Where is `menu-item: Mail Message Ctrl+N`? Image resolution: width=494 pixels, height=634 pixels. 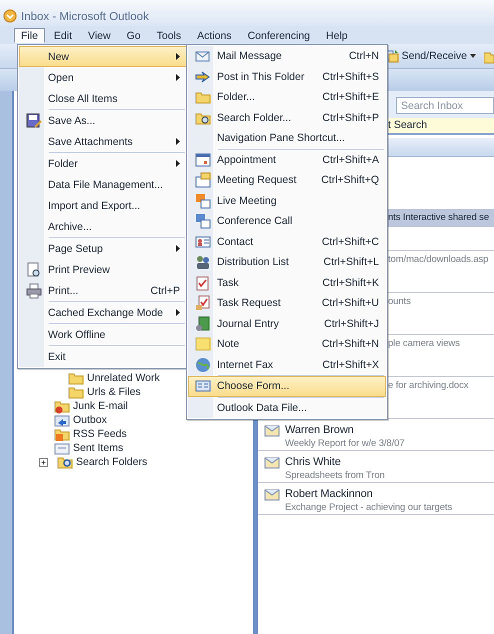 menu-item: Mail Message Ctrl+N is located at coordinates (287, 56).